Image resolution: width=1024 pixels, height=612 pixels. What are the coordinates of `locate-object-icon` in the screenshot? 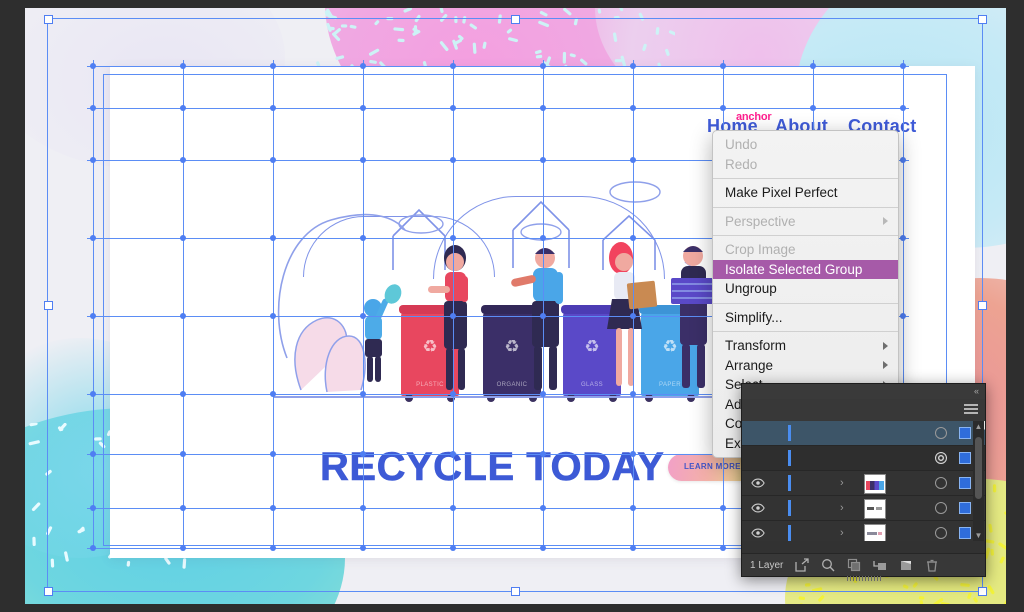 It's located at (828, 565).